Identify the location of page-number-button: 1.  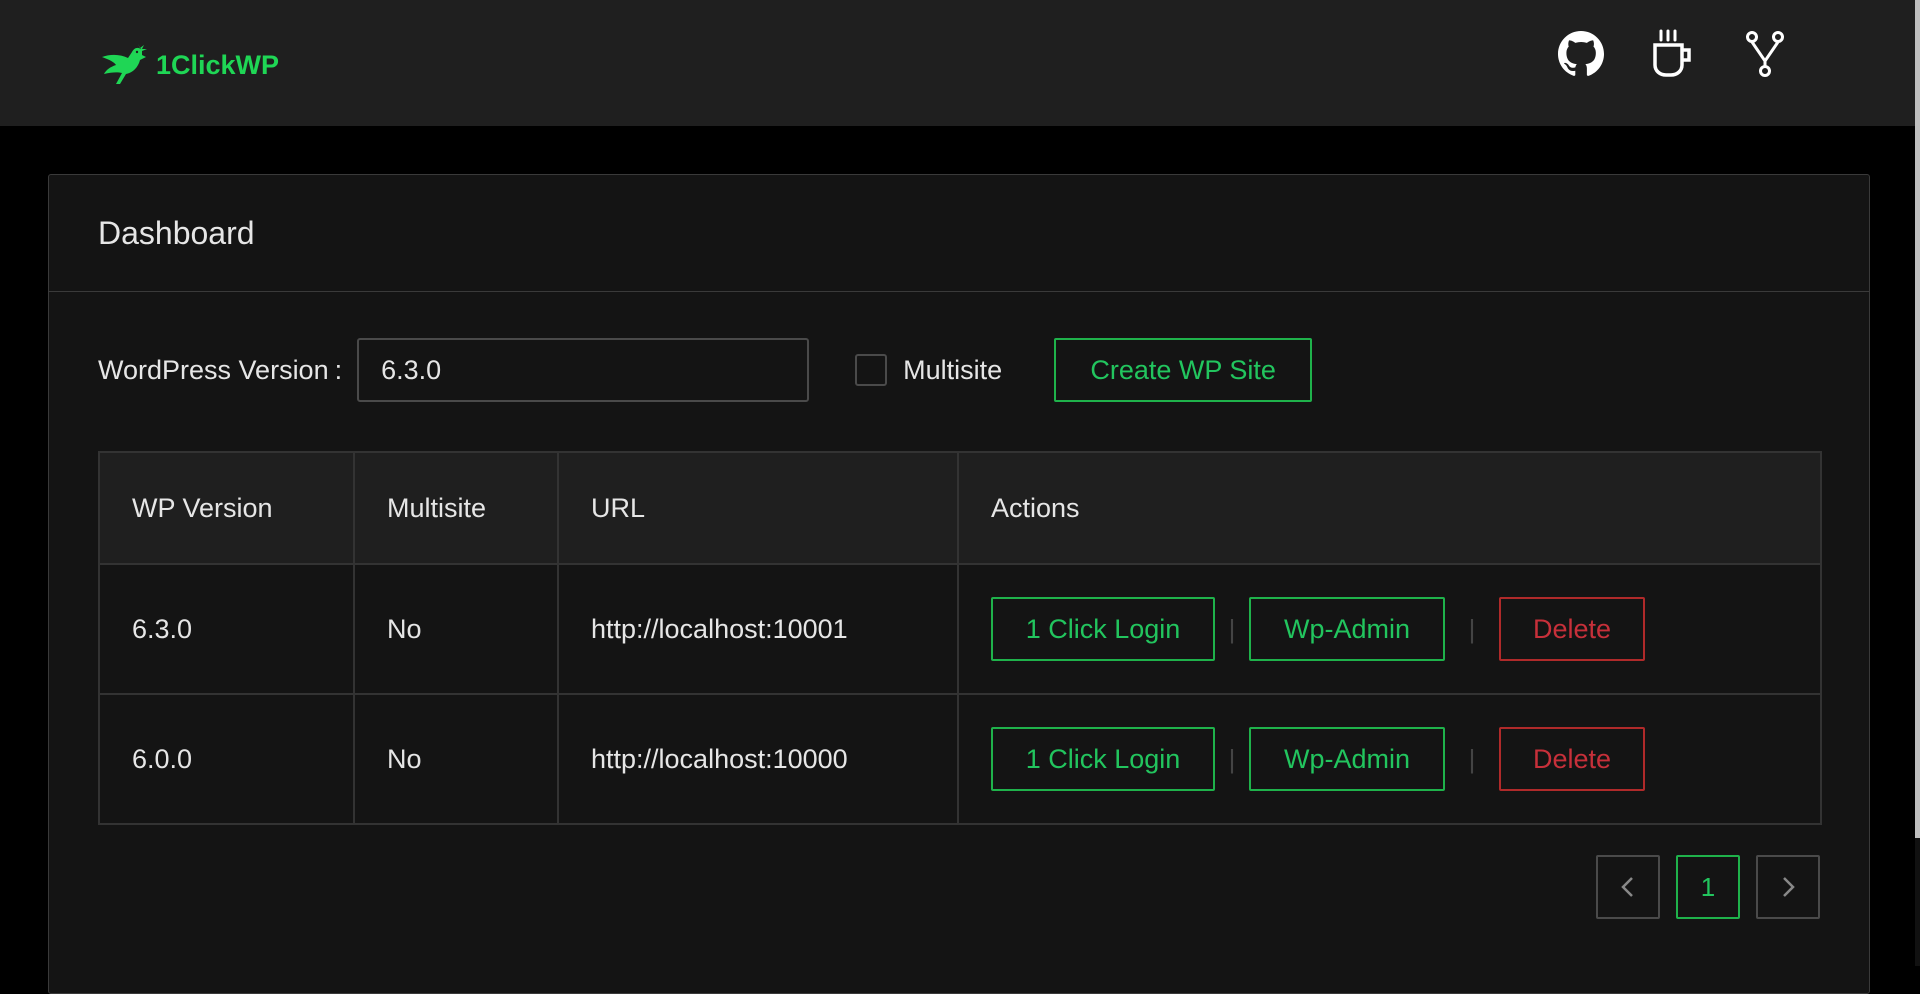
(1708, 887).